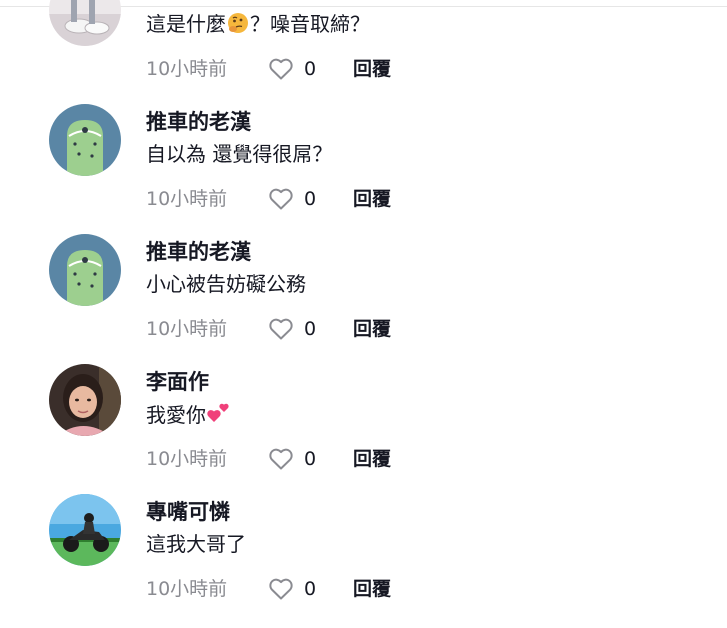 This screenshot has width=727, height=628. I want to click on comment-text-part: 我愛你, so click(176, 415).